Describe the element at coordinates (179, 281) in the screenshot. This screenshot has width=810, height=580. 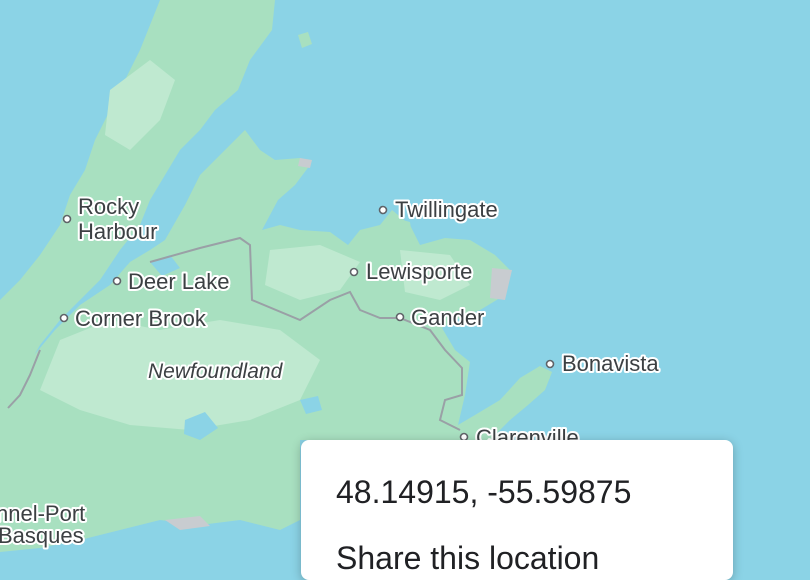
I see `place-label-deer-lake: Deer Lake` at that location.